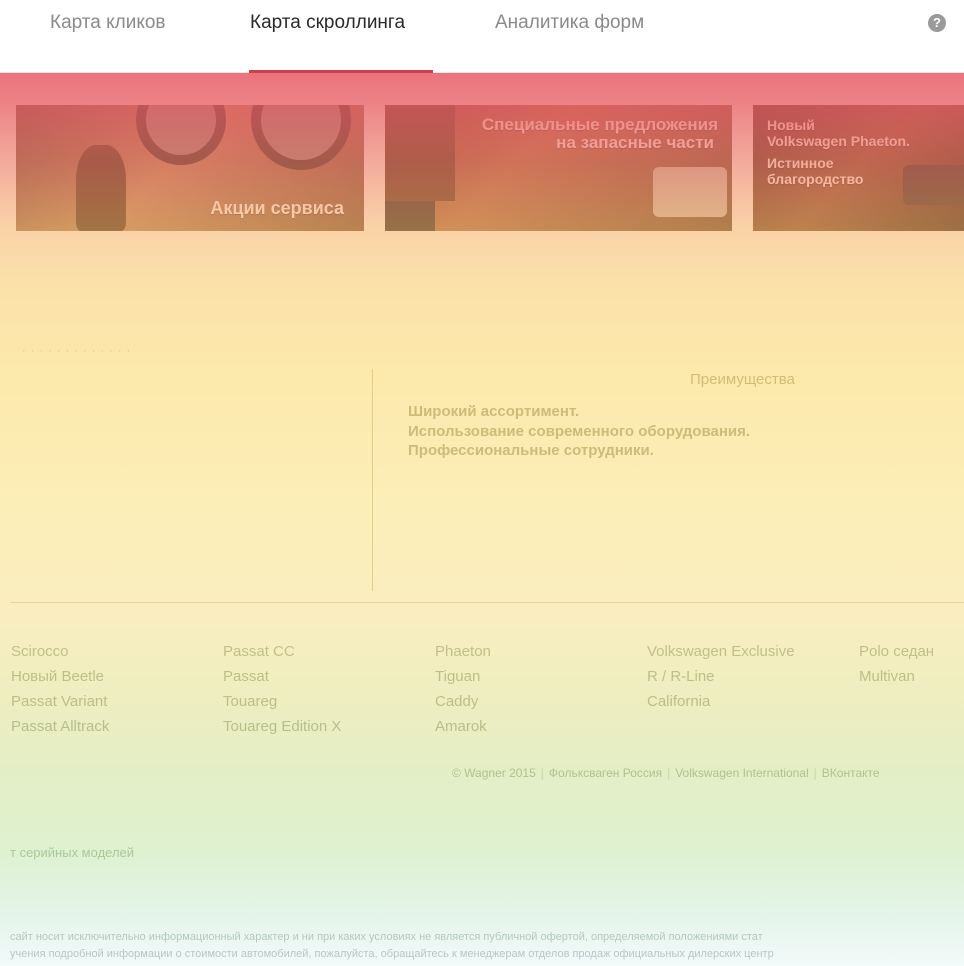 The image size is (964, 966). I want to click on banner-caption-line3: Истинное, so click(800, 163).